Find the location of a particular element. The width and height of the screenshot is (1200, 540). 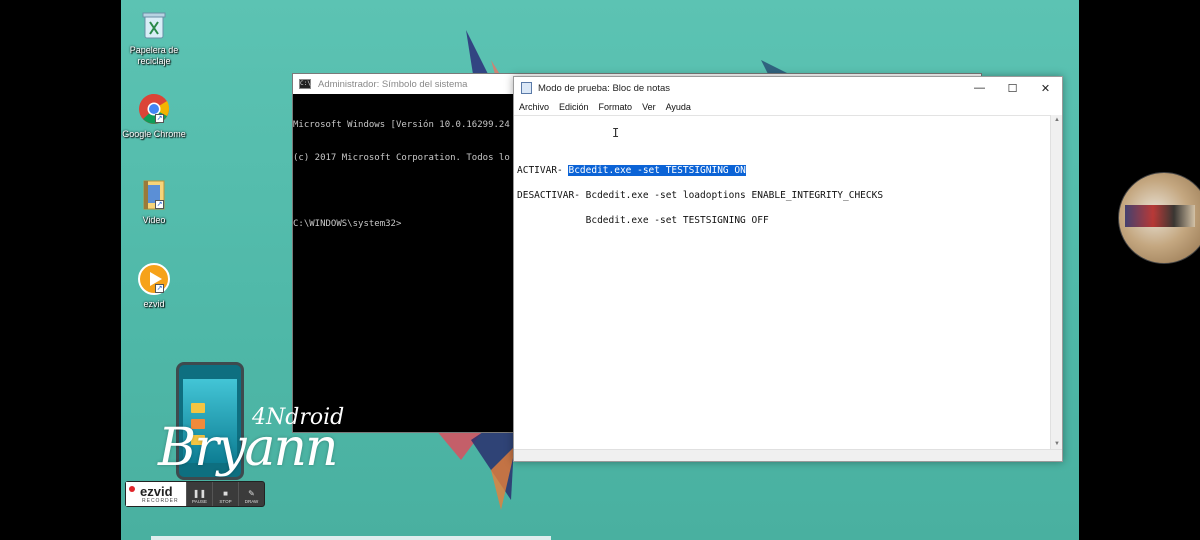

minimize-button: — is located at coordinates (979, 88).